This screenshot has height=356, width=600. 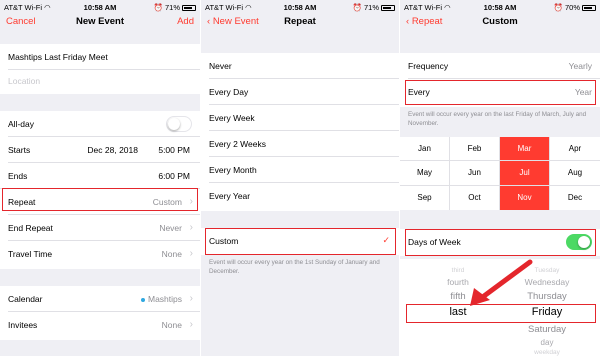 I want to click on starts-row: Starts Dec 28, 2018 5:00 PM, so click(x=100, y=150).